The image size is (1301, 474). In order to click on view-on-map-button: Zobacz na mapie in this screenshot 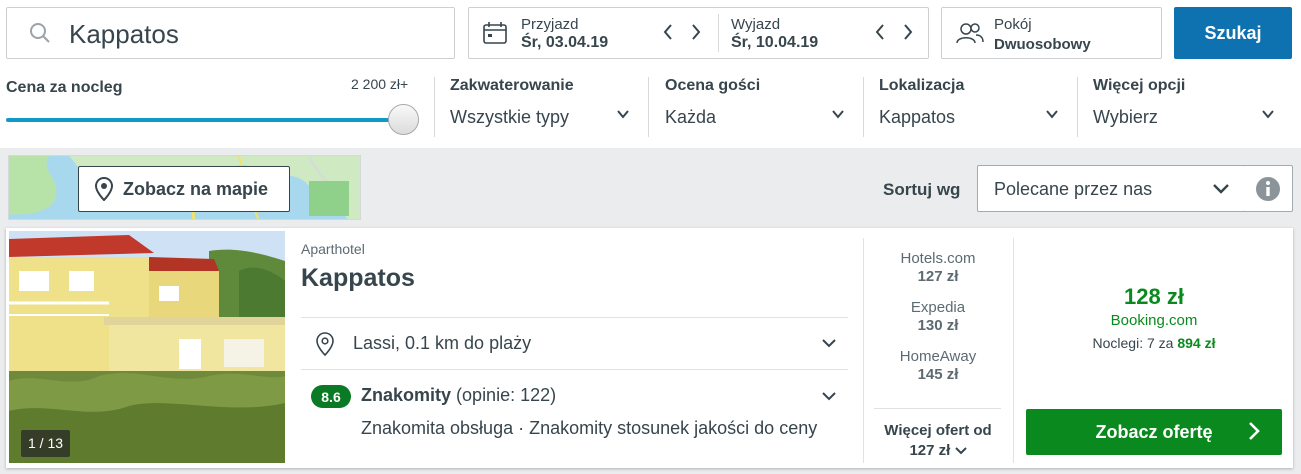, I will do `click(184, 189)`.